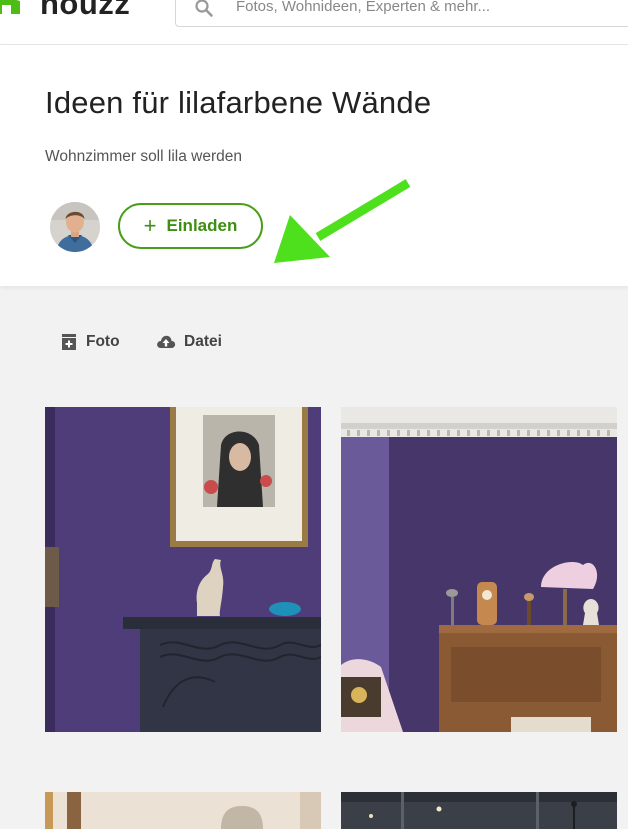  I want to click on invite-label: Einladen, so click(202, 225).